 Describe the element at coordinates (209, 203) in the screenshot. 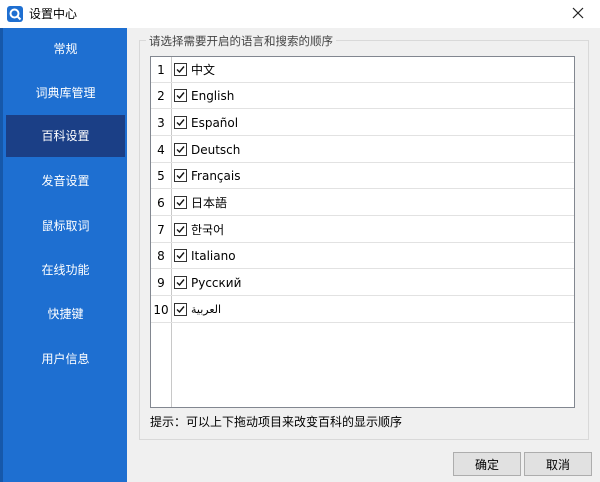

I see `language-label: 日本語` at that location.